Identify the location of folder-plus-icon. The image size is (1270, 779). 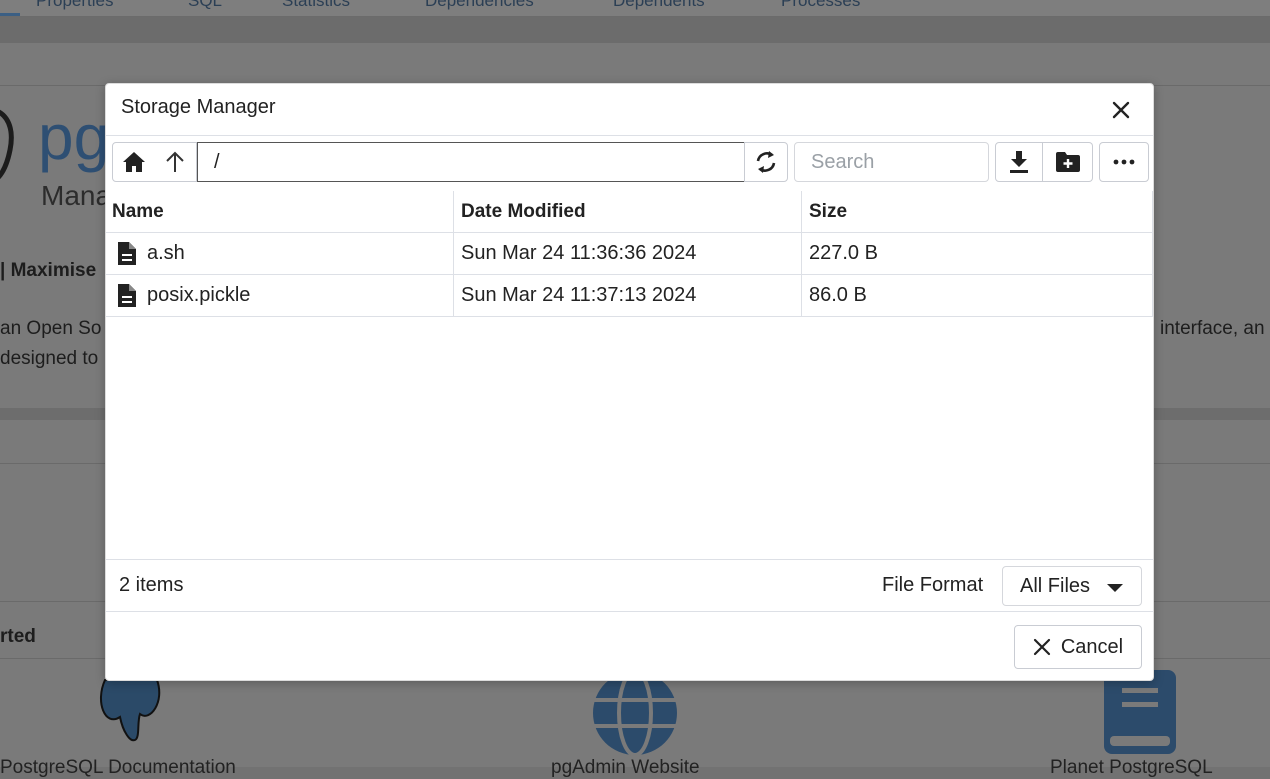
(1067, 162).